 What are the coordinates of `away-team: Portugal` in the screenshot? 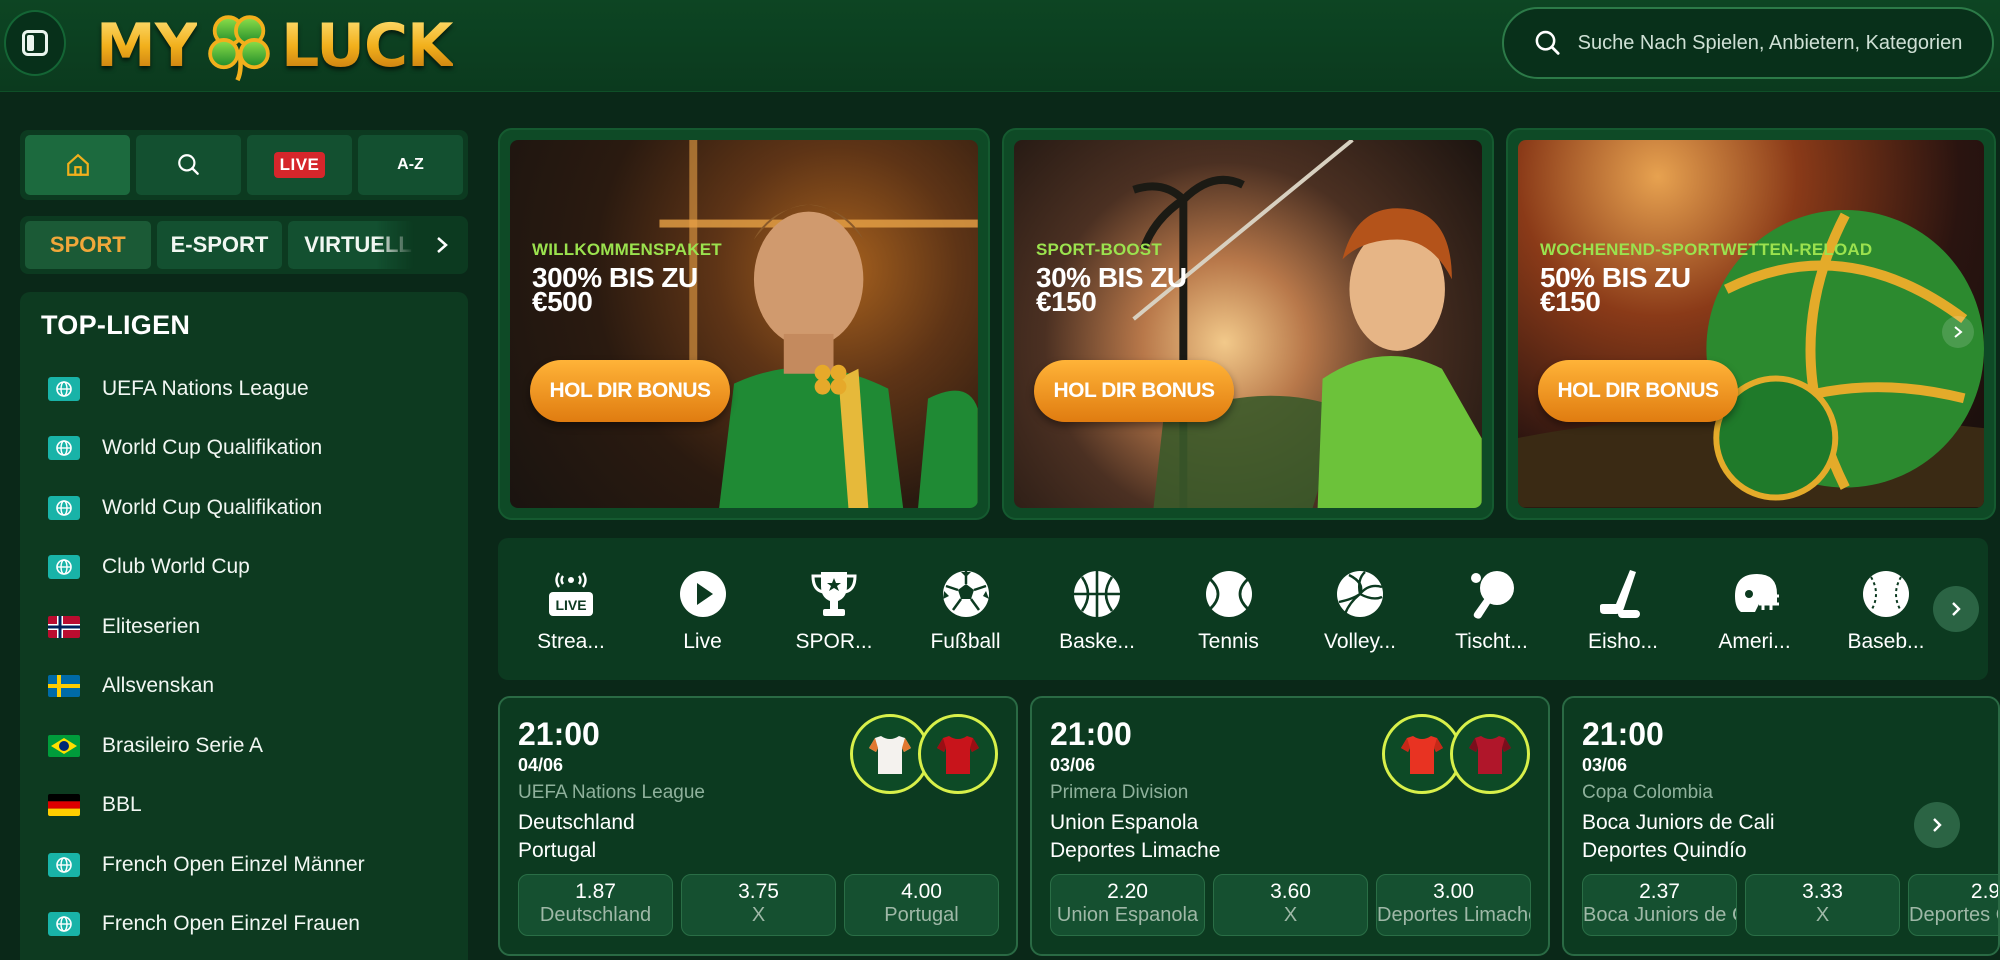 It's located at (557, 850).